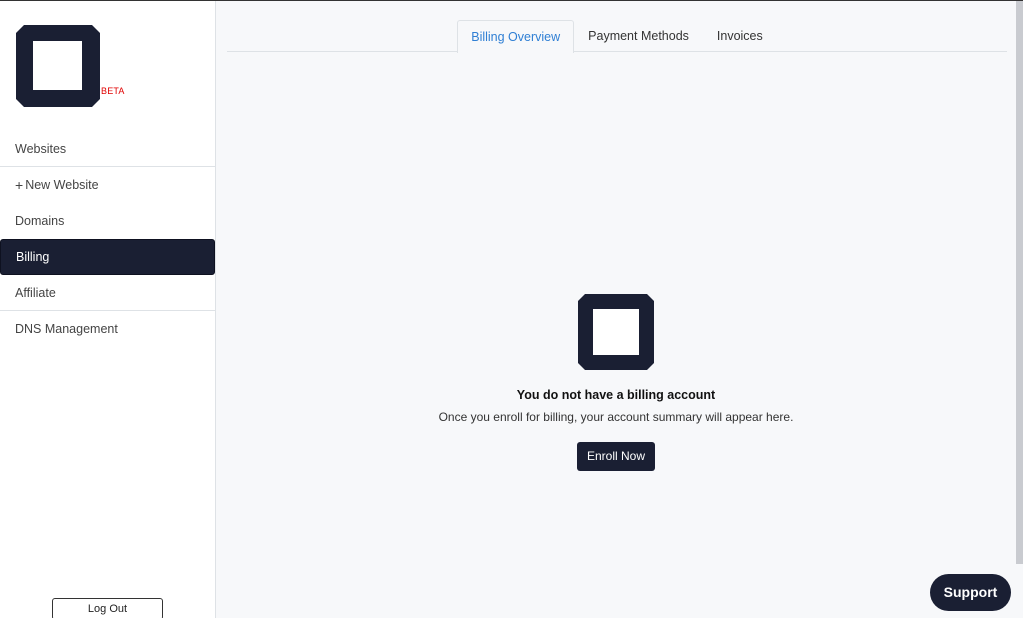 The image size is (1023, 618). Describe the element at coordinates (107, 149) in the screenshot. I see `sidebar-item-websites: Websites` at that location.